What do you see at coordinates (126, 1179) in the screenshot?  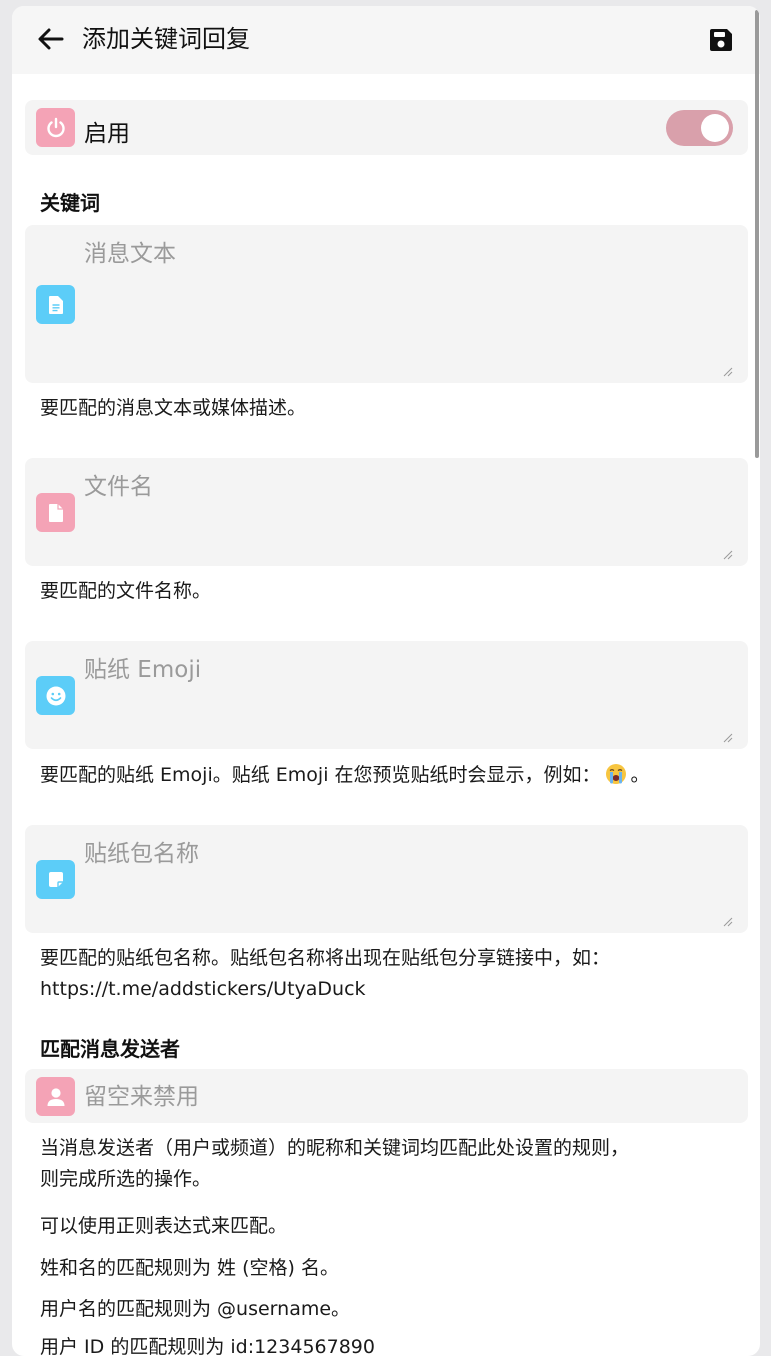 I see `sender-hint-line: 则完成所选的操作。` at bounding box center [126, 1179].